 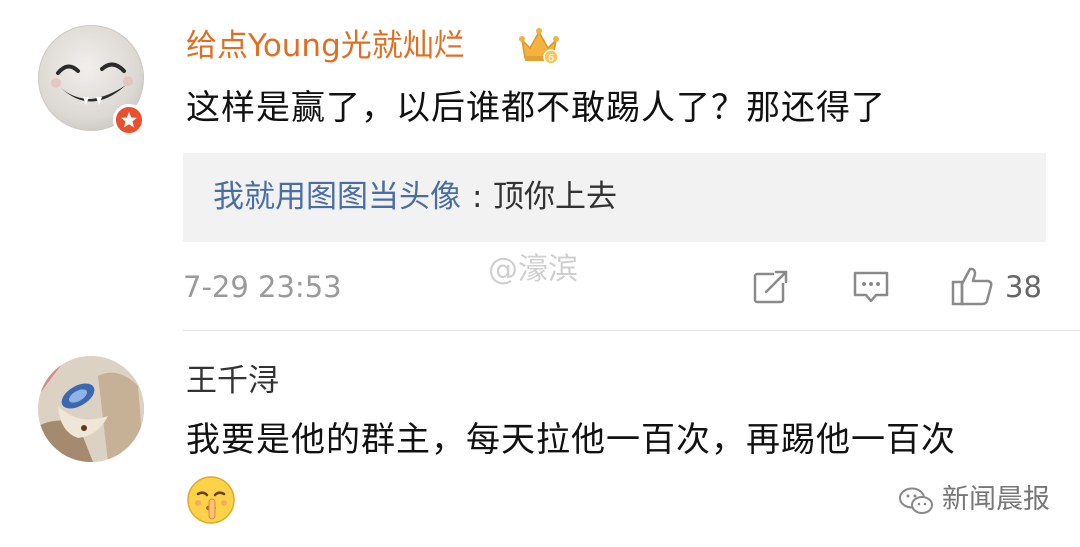 What do you see at coordinates (551, 58) in the screenshot?
I see `svg-text: 6` at bounding box center [551, 58].